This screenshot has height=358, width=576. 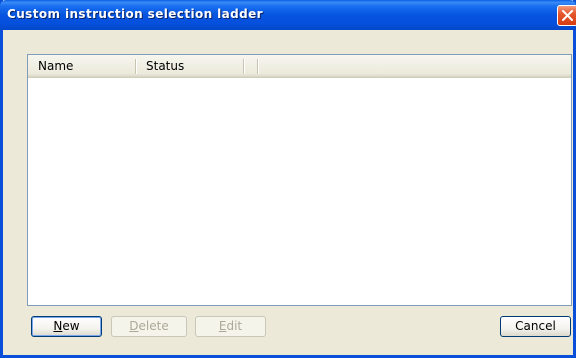 I want to click on list-header: Name Status, so click(x=299, y=66).